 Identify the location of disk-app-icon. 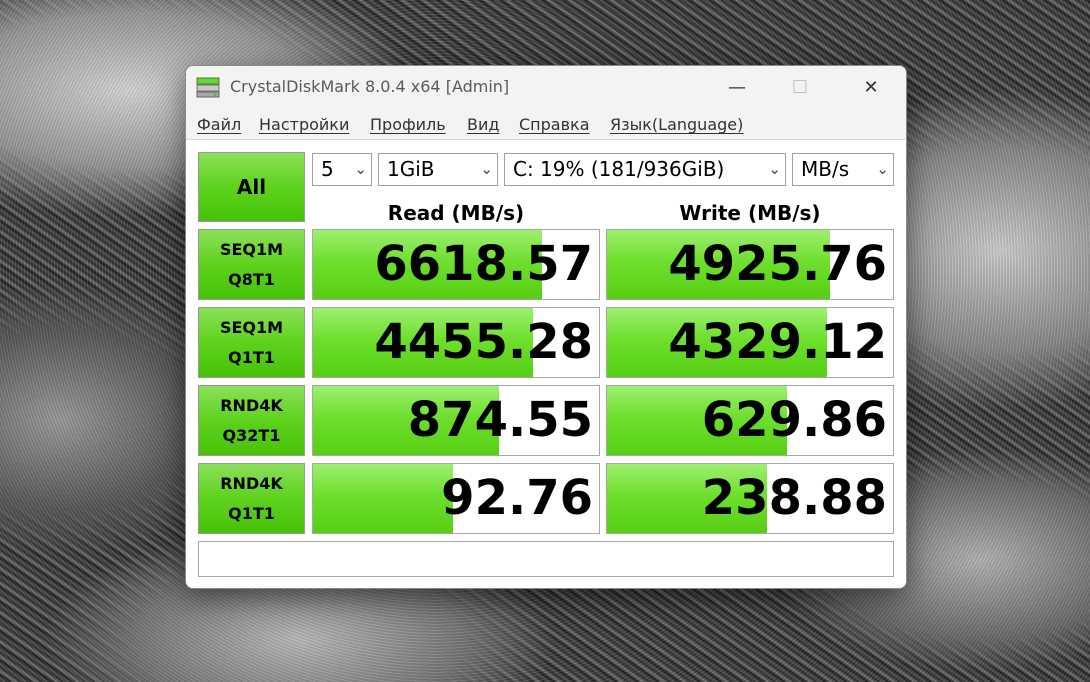
(208, 87).